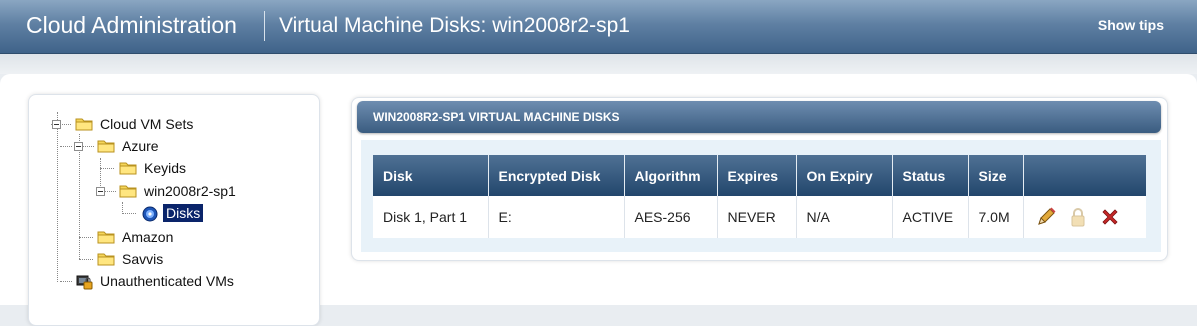 The height and width of the screenshot is (326, 1197). I want to click on tree-item-azure: Azure, so click(129, 146).